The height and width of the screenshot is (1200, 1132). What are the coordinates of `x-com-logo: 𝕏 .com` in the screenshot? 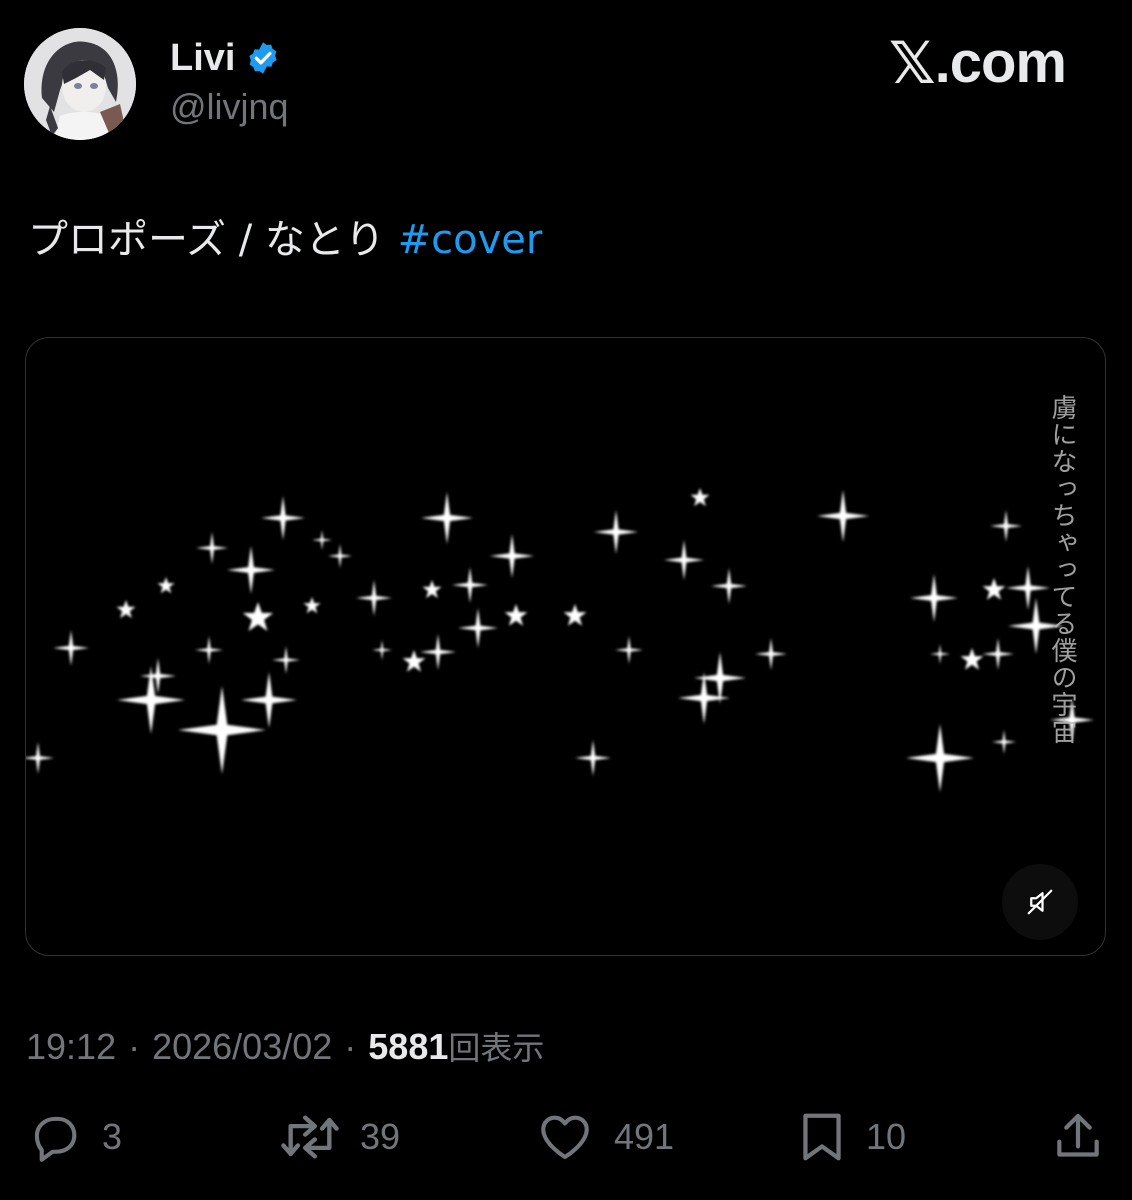 It's located at (977, 63).